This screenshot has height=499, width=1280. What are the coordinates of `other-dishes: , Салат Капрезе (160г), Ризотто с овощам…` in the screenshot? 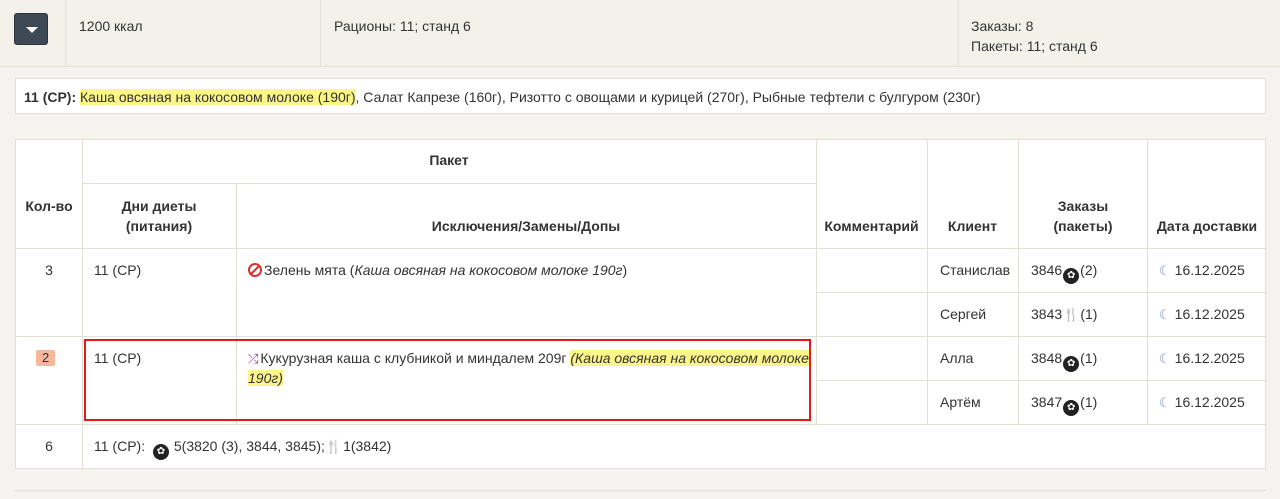 It's located at (668, 97).